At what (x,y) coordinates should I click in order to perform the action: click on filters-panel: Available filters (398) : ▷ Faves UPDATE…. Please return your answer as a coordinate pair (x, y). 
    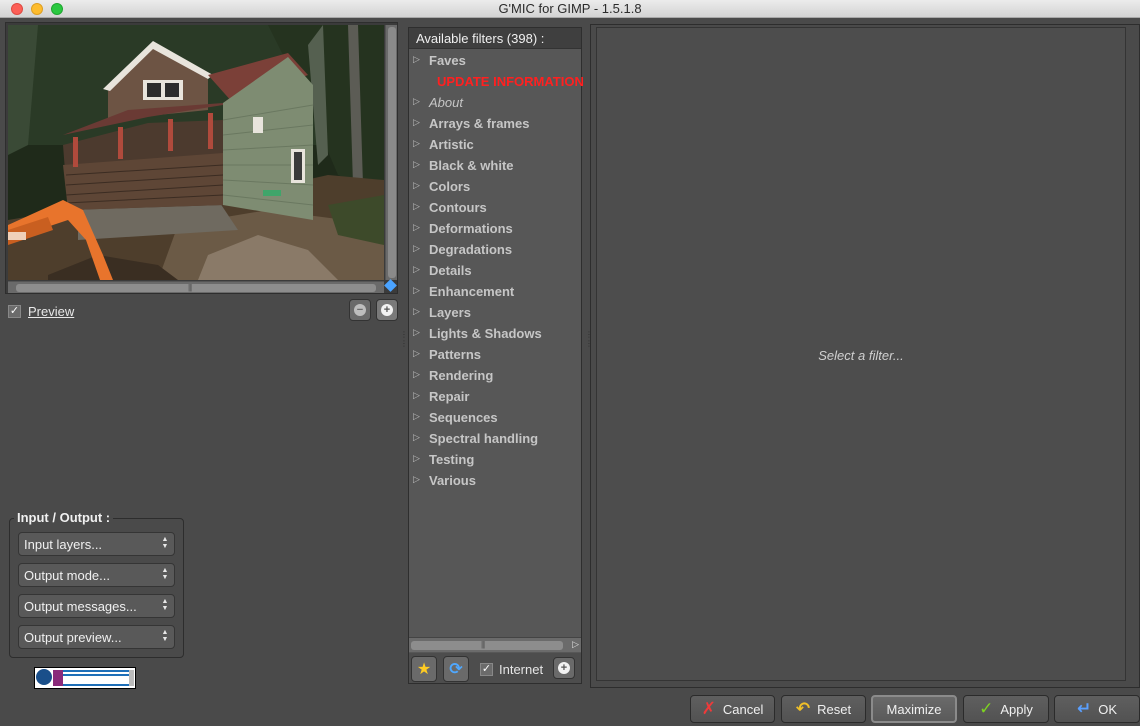
    Looking at the image, I should click on (496, 355).